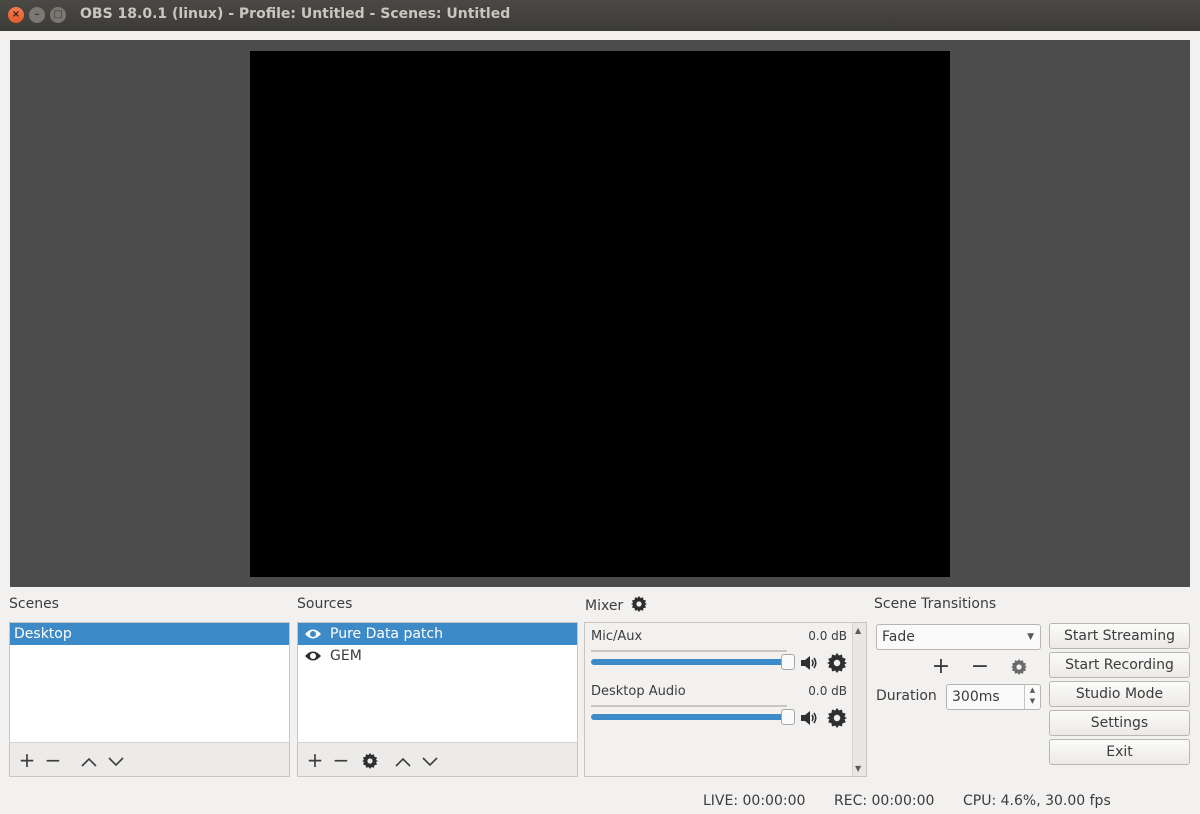 This screenshot has height=814, width=1200. I want to click on duration-spinbox: 300ms ▲ ▼, so click(993, 697).